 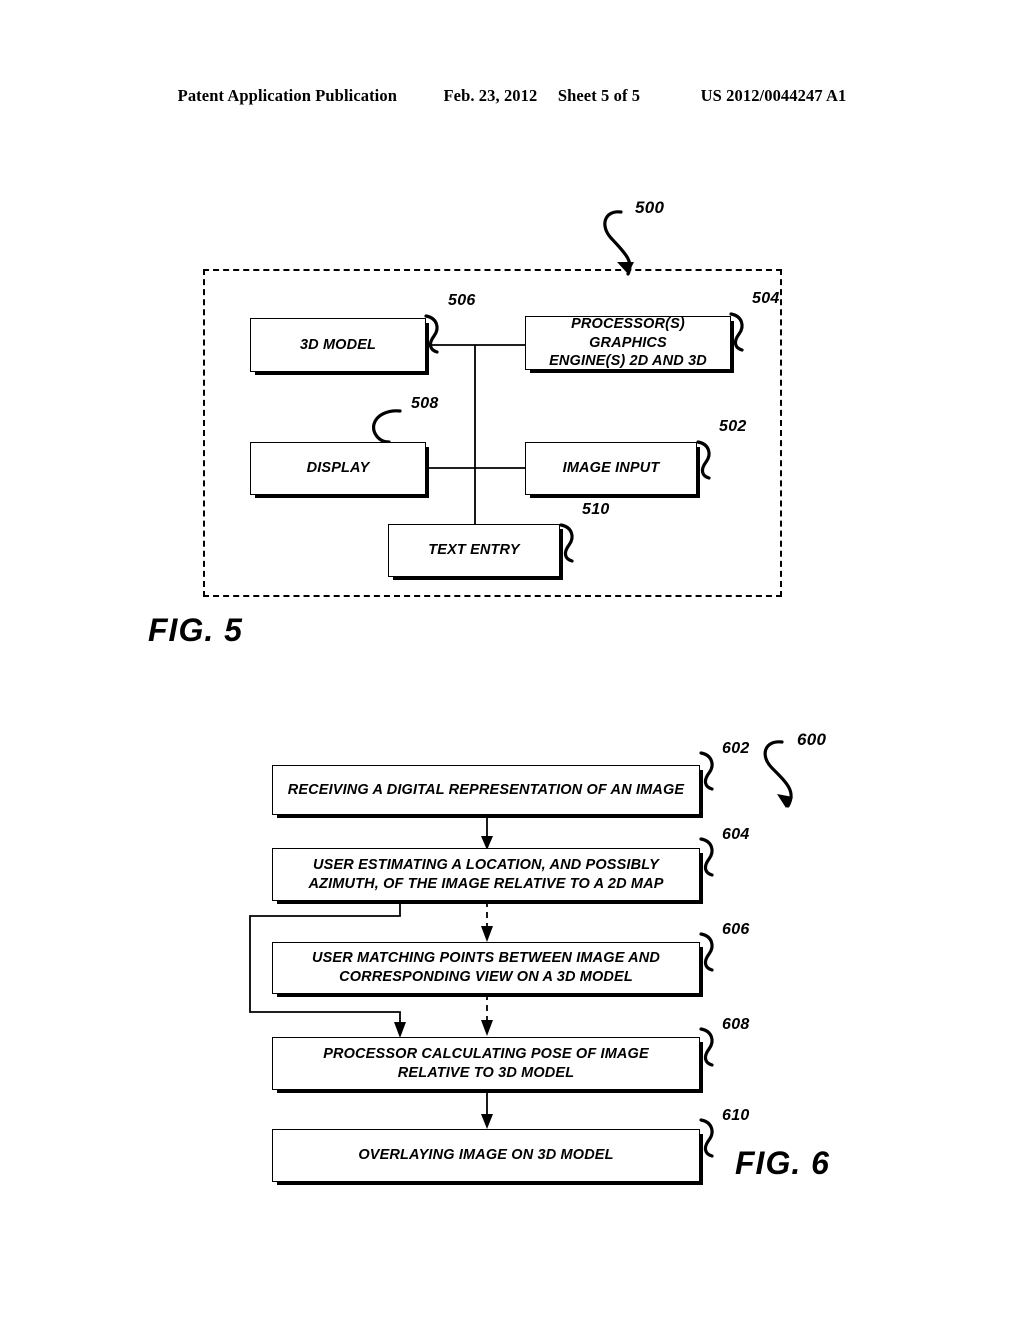 What do you see at coordinates (736, 1024) in the screenshot?
I see `refnum-608: 608` at bounding box center [736, 1024].